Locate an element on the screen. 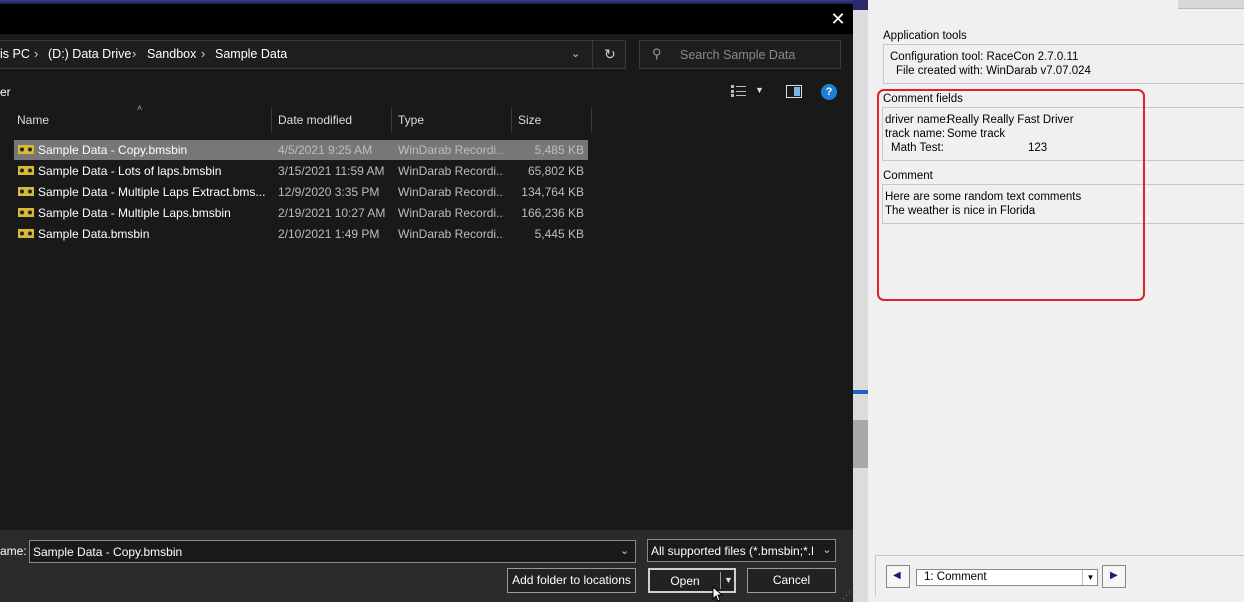  file-date: 2/10/2021 1:49 PM is located at coordinates (329, 234).